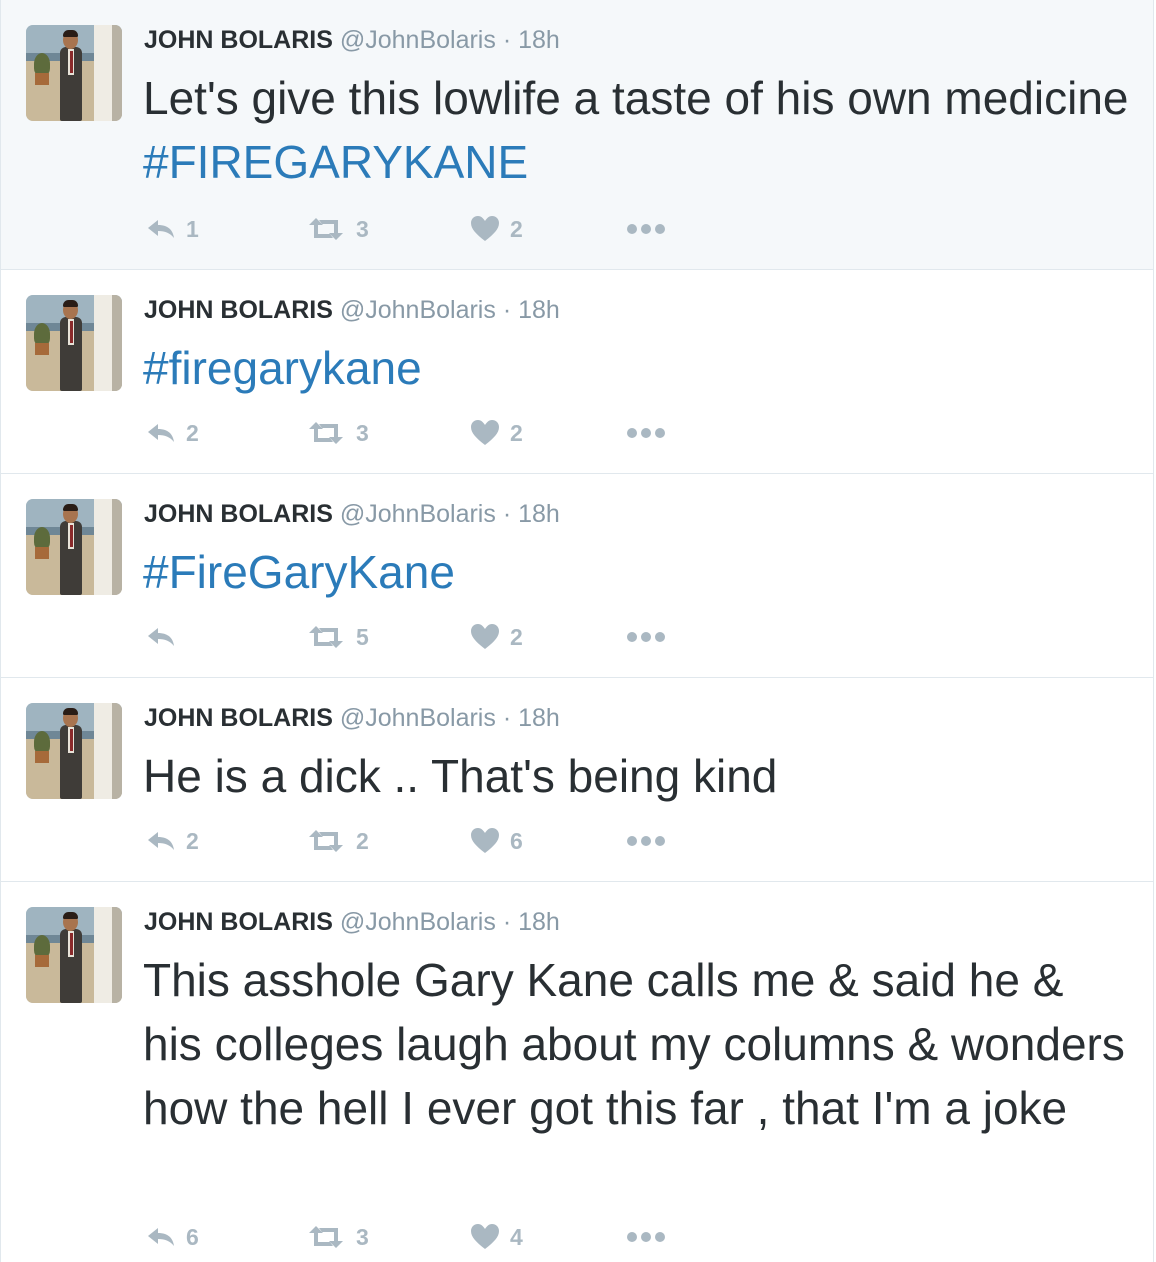  I want to click on like-count: 4, so click(516, 1236).